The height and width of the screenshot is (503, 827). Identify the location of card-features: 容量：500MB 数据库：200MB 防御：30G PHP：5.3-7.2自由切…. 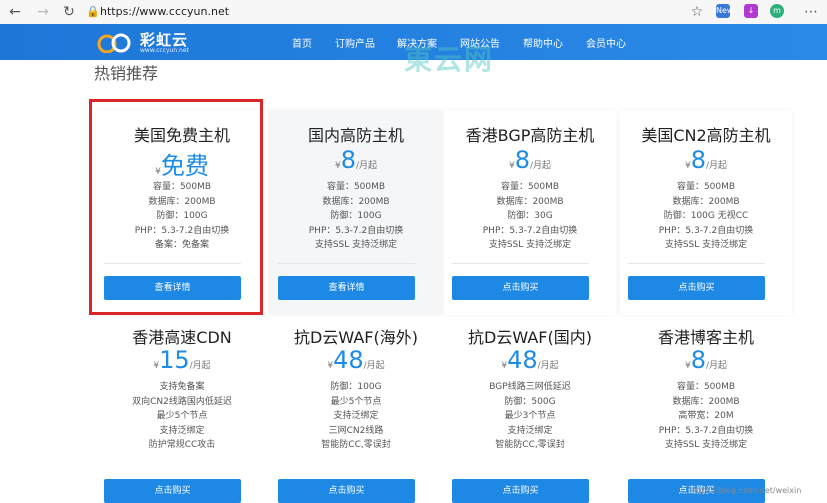
(530, 216).